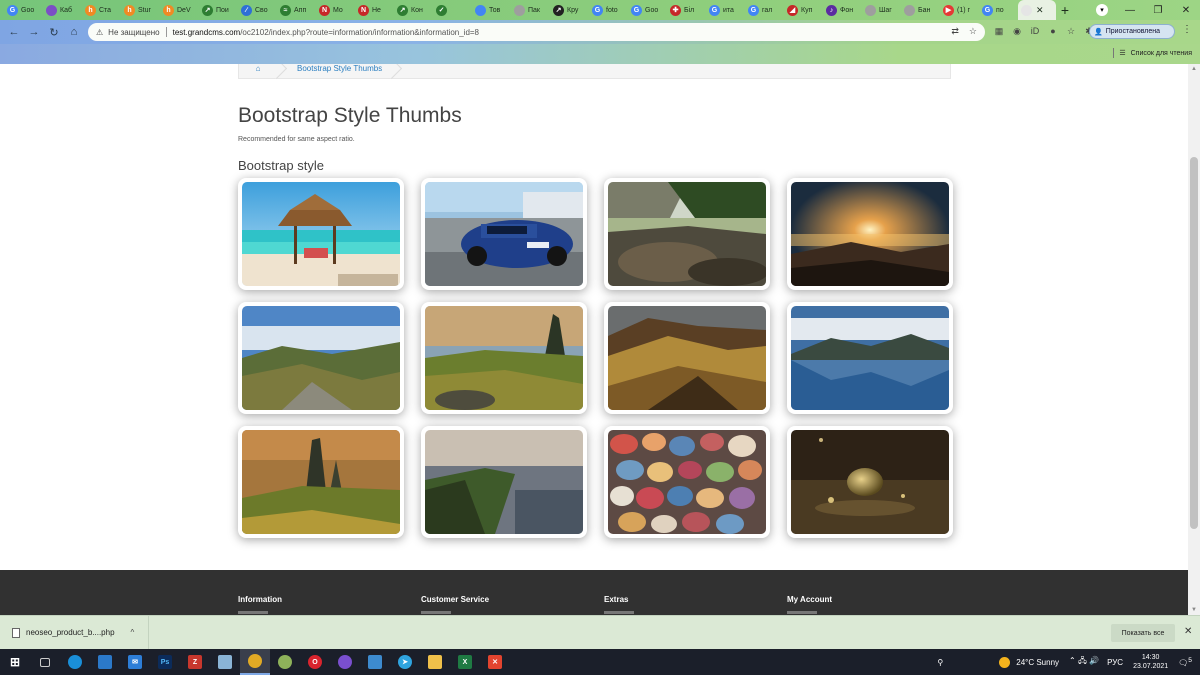  Describe the element at coordinates (255, 662) in the screenshot. I see `taskbar-chrome` at that location.